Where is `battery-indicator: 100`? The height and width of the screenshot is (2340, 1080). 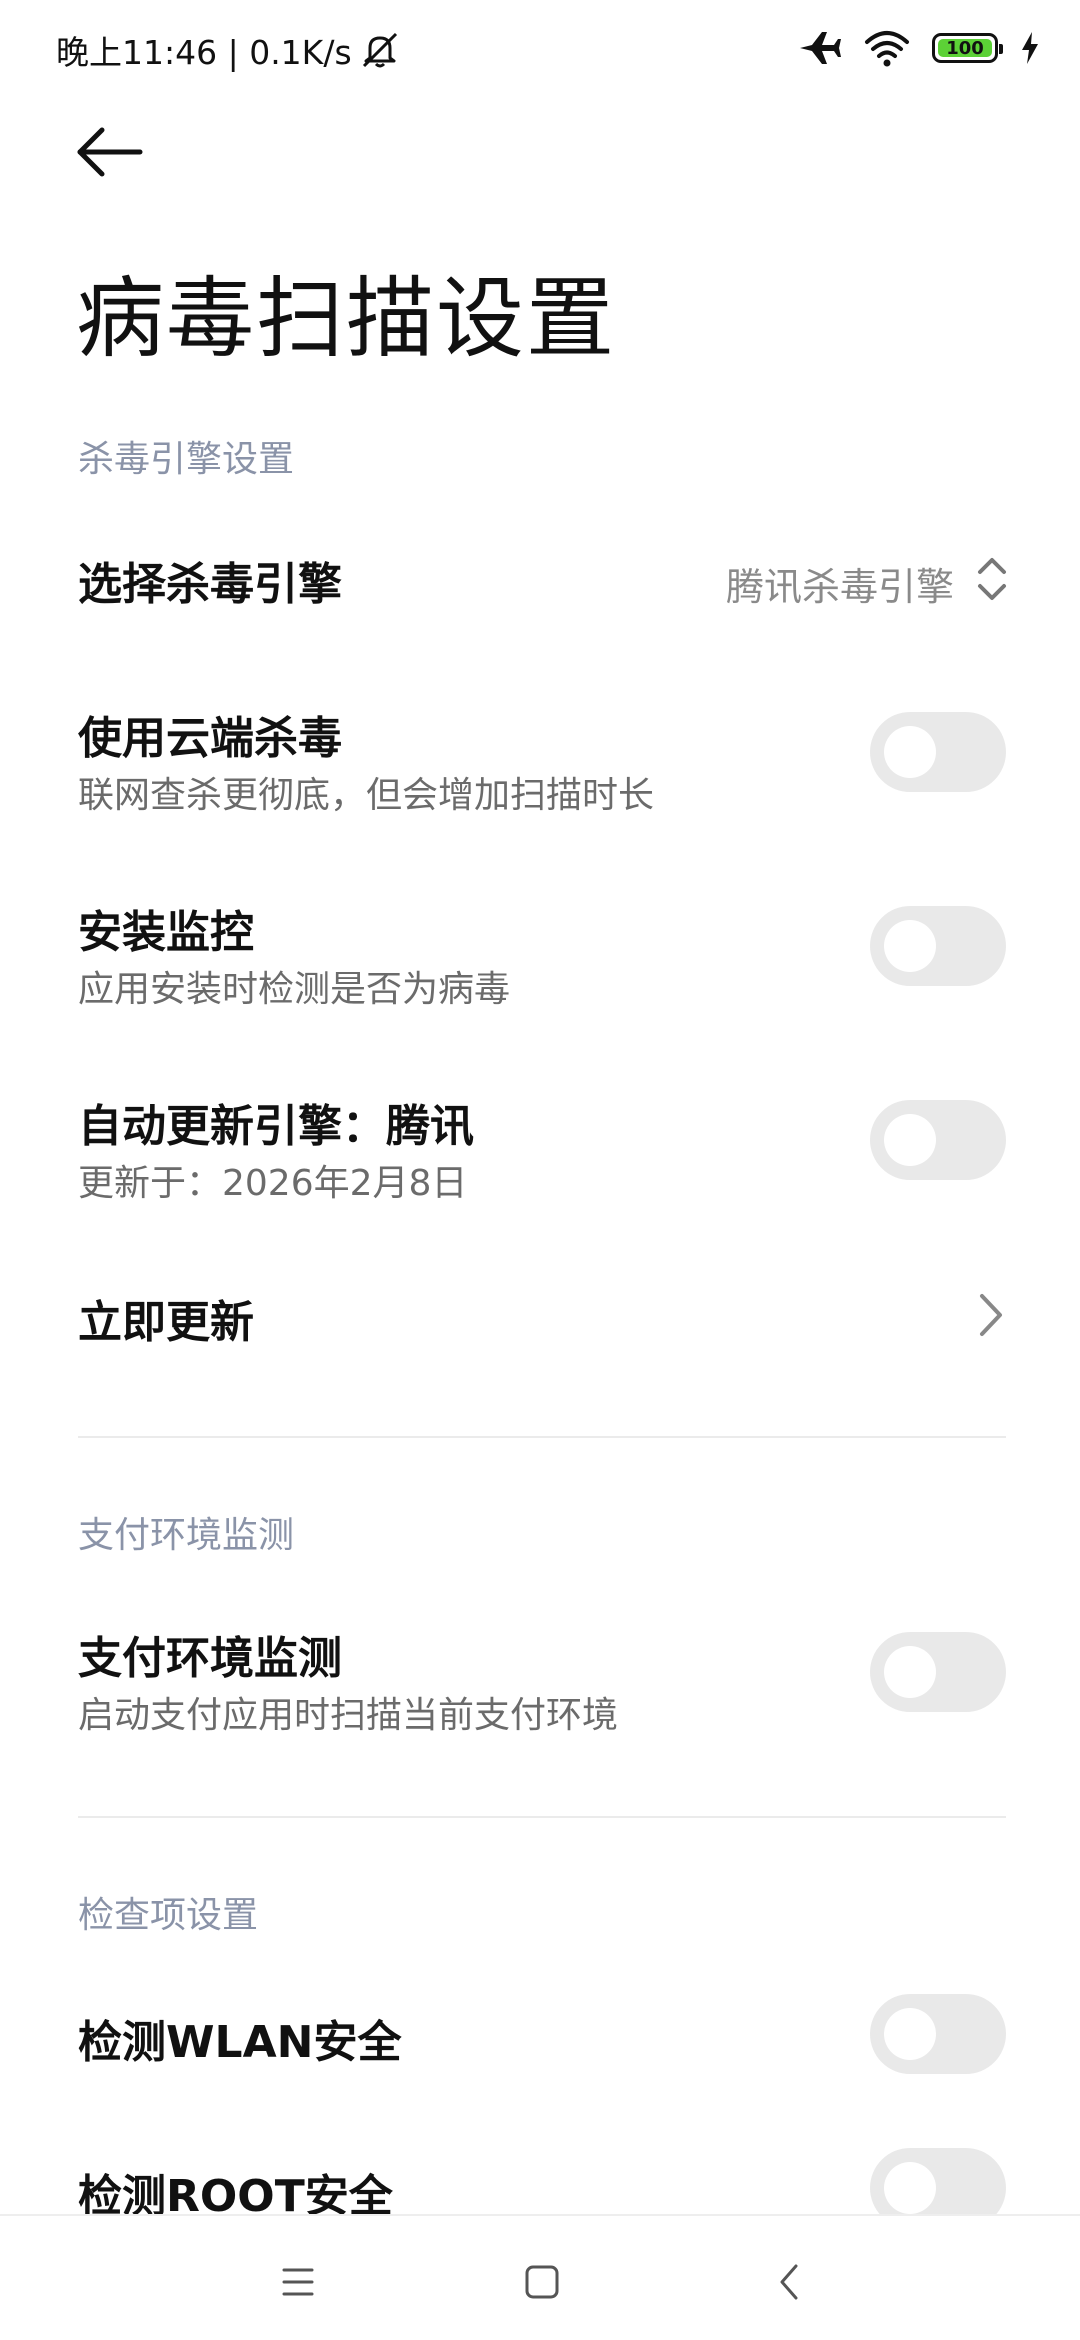 battery-indicator: 100 is located at coordinates (967, 48).